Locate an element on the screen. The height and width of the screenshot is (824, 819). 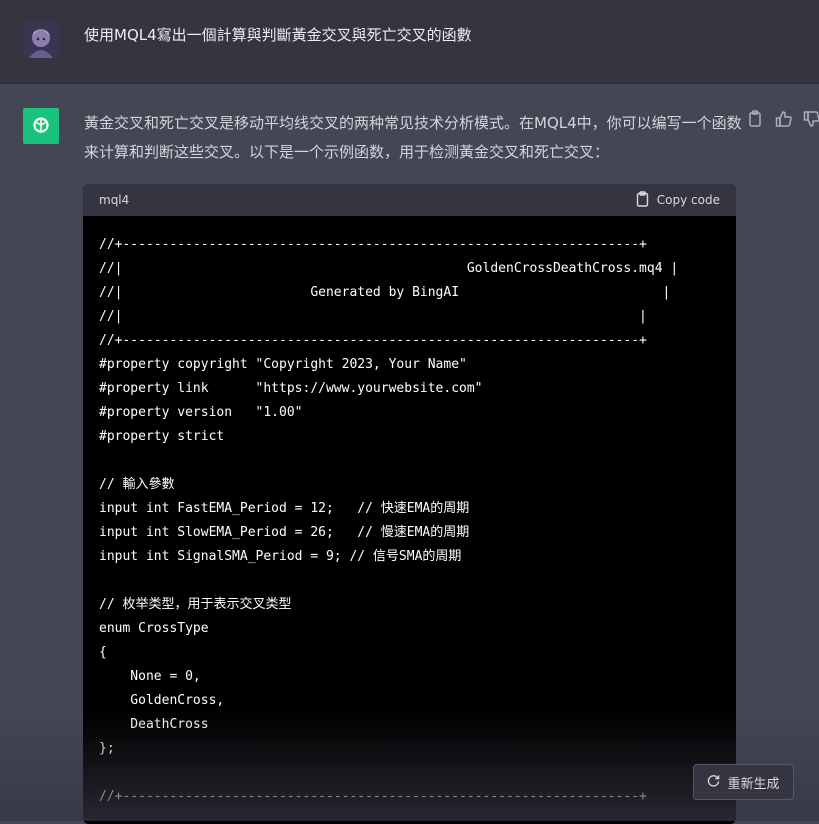
refresh-icon is located at coordinates (713, 782).